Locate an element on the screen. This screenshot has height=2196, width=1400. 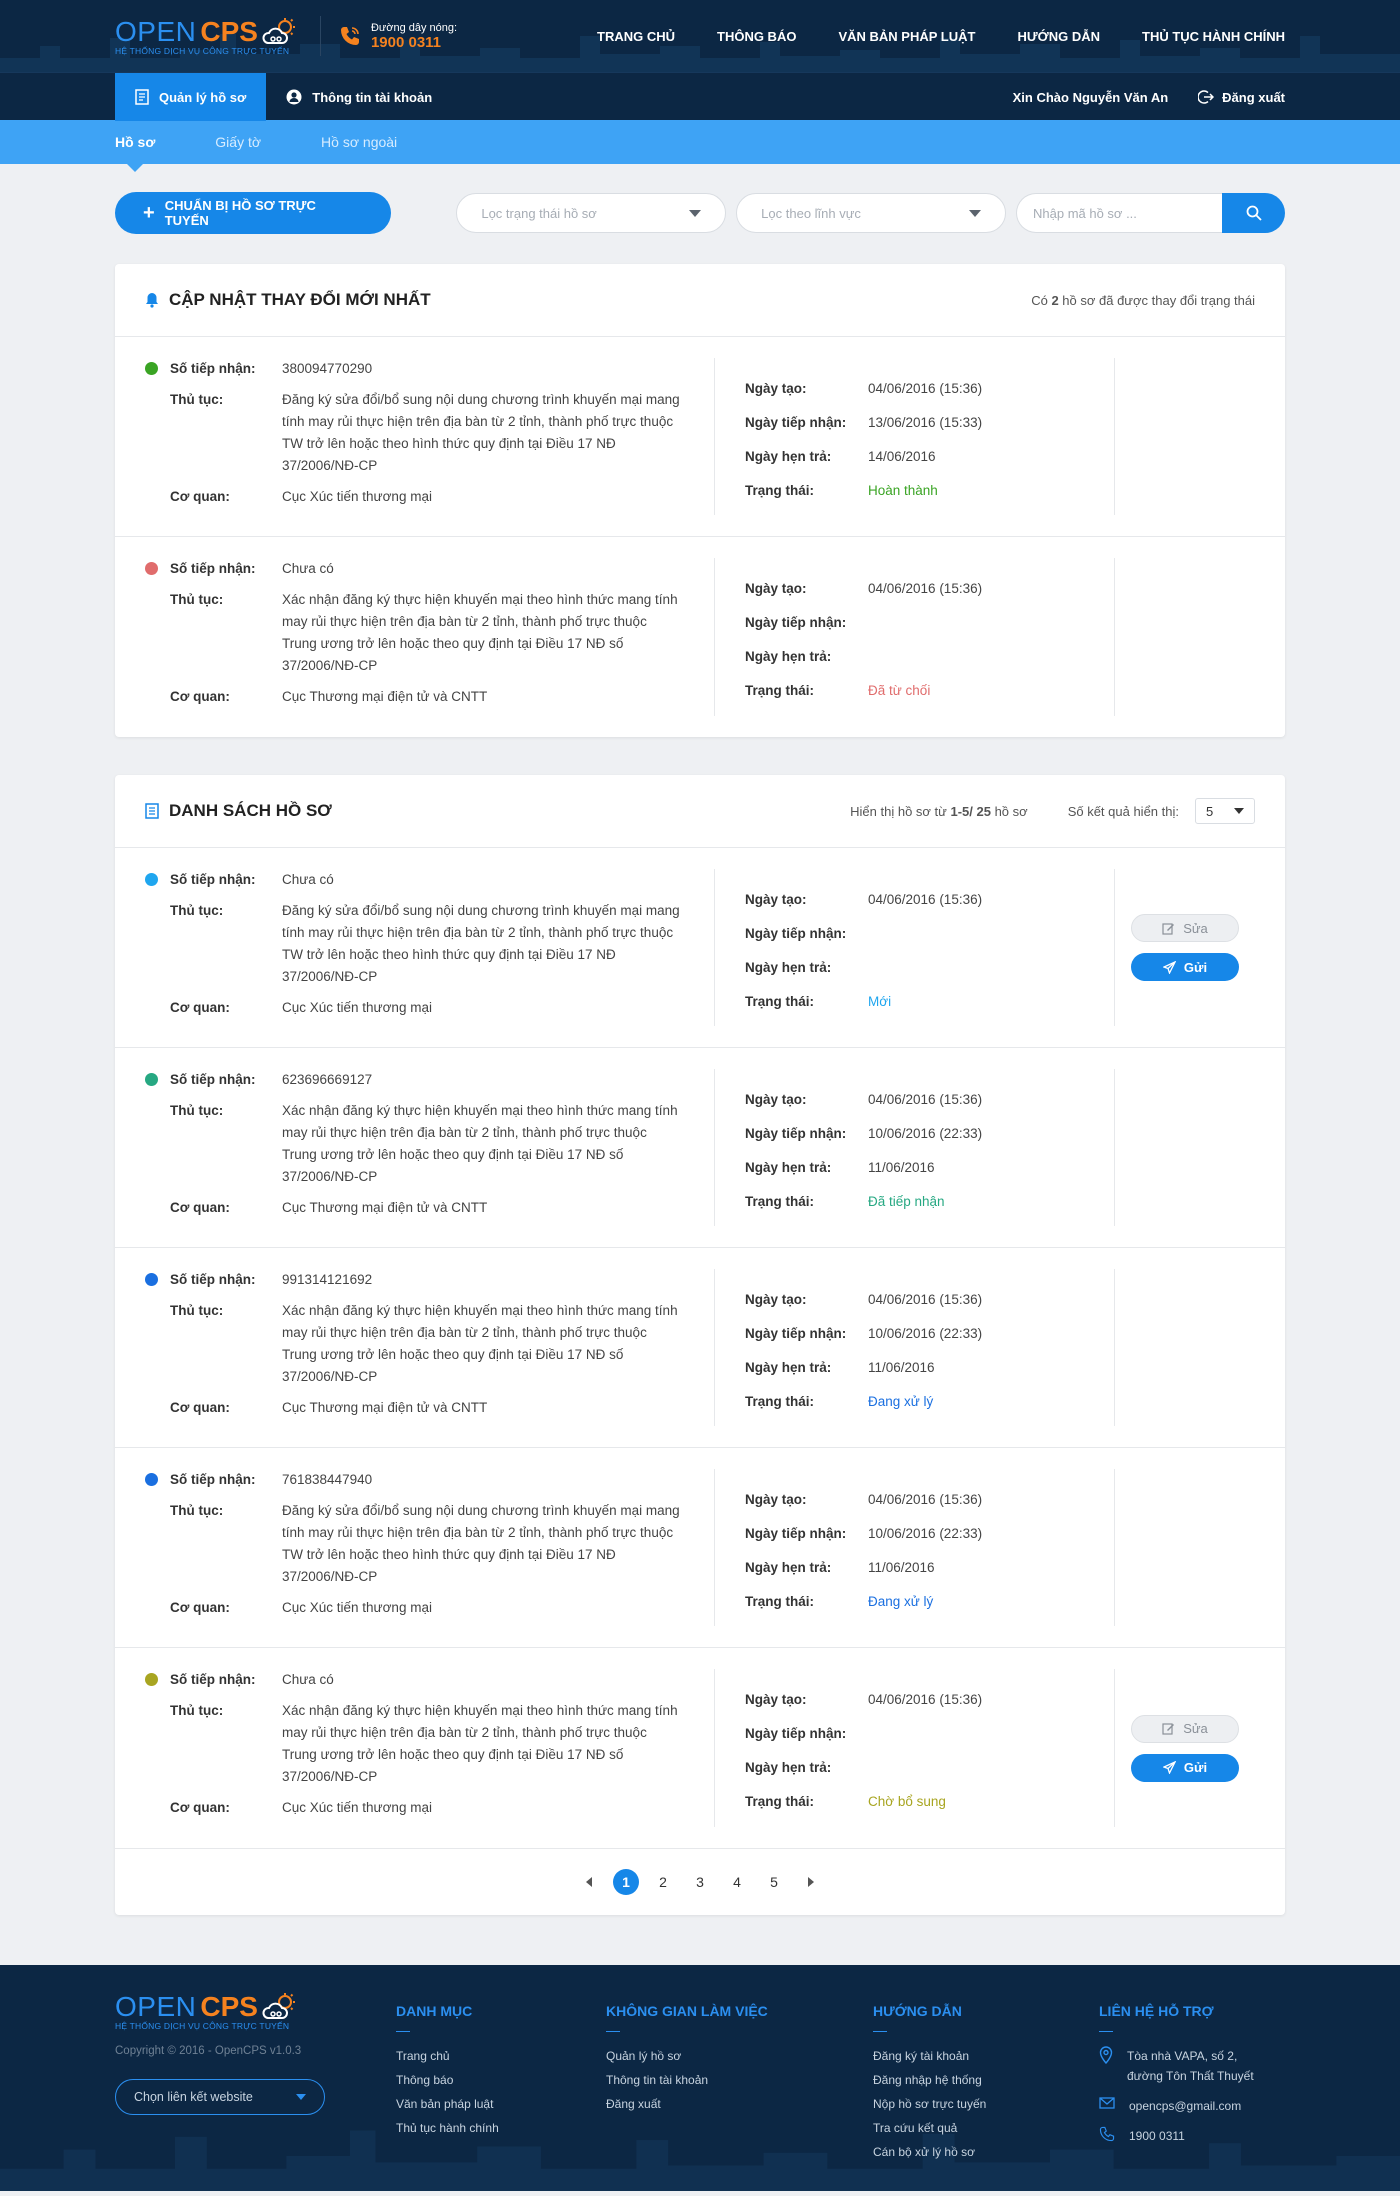
logout-link: Đăng xuất is located at coordinates (1241, 97).